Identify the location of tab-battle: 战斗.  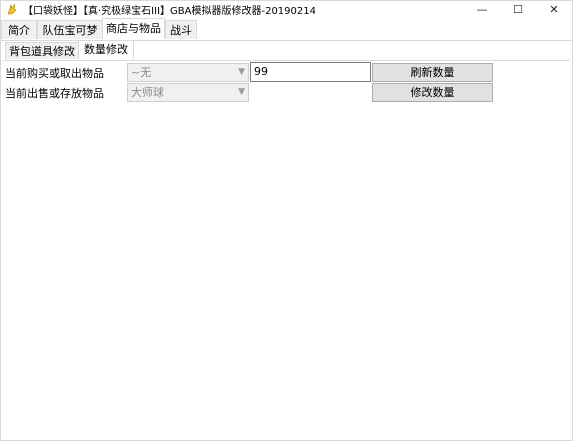
(181, 29).